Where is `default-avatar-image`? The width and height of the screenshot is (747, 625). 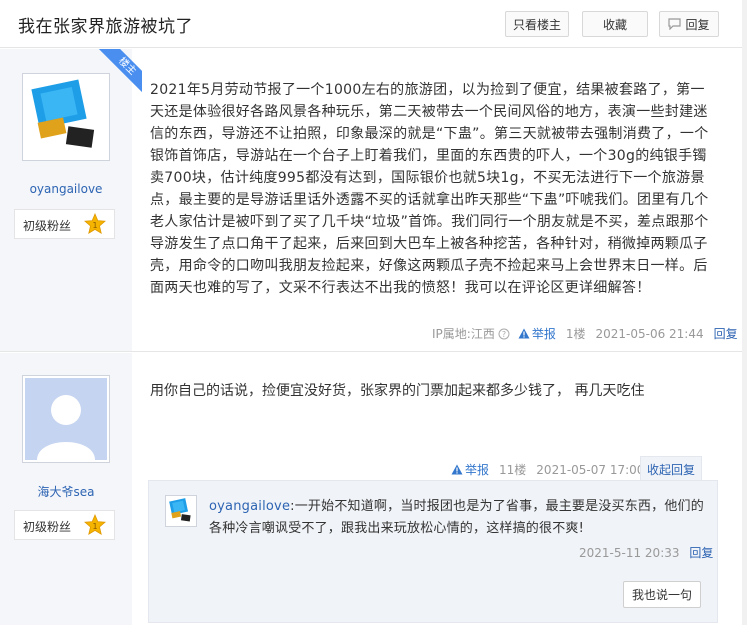 default-avatar-image is located at coordinates (66, 419).